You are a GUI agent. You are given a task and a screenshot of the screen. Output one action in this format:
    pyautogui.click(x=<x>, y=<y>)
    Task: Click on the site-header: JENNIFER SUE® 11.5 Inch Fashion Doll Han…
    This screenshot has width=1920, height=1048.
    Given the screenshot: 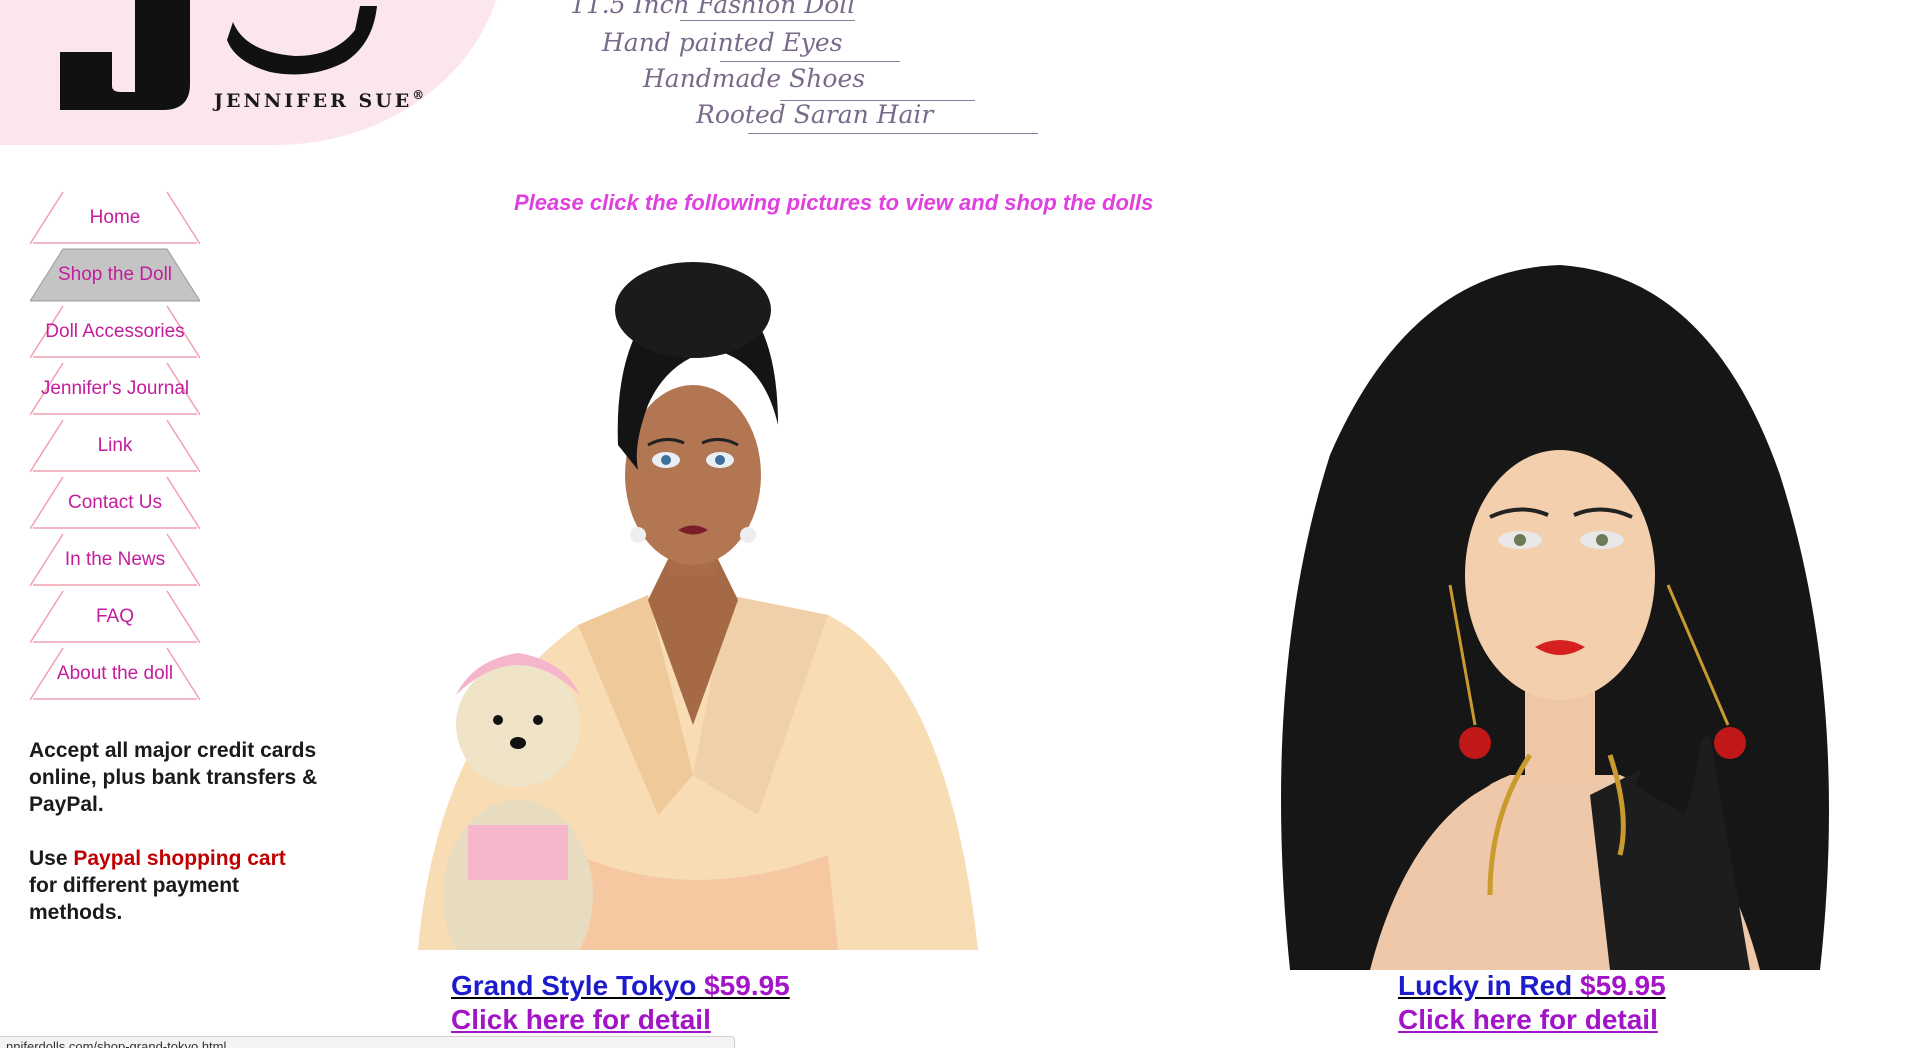 What is the action you would take?
    pyautogui.click(x=960, y=72)
    